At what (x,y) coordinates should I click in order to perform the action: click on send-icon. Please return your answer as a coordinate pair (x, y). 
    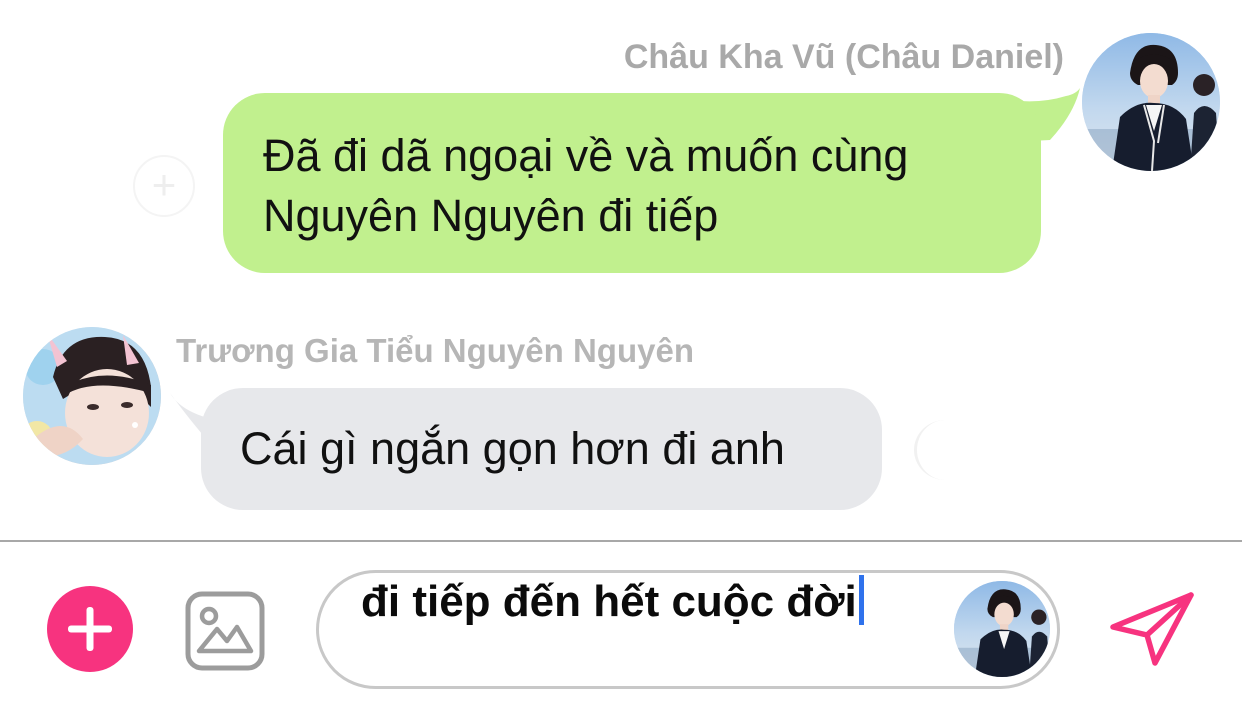
    Looking at the image, I should click on (1152, 629).